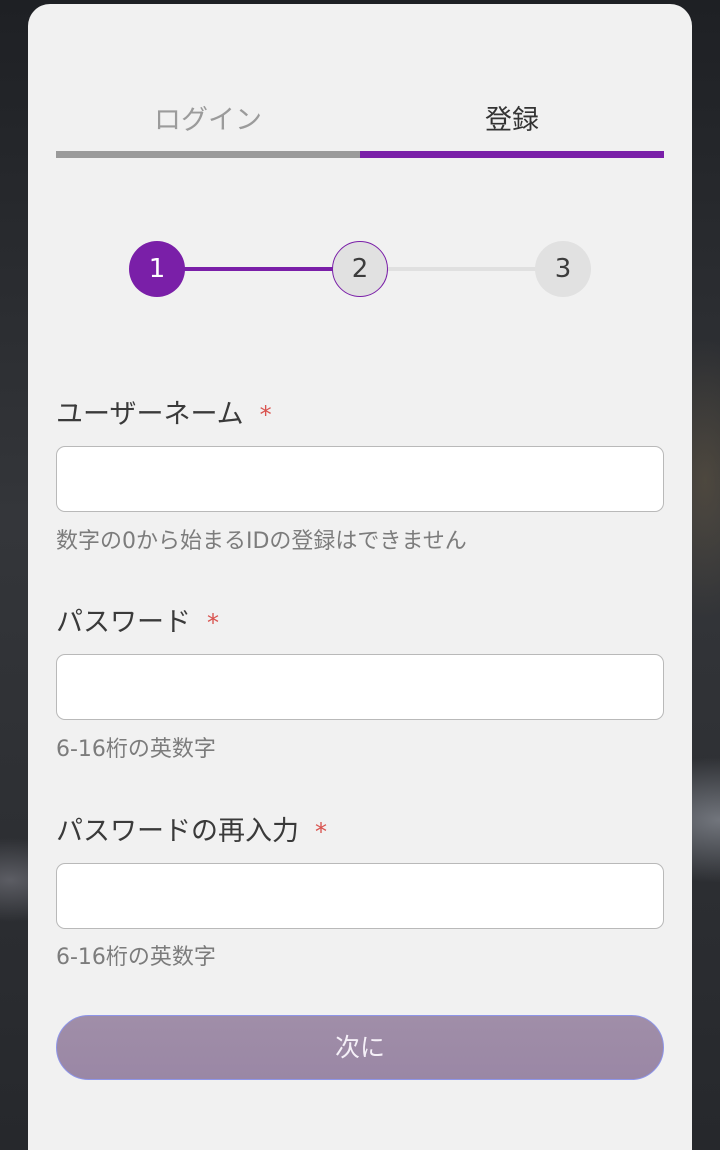  I want to click on password-confirm-label: パスワードの再入力 *, so click(191, 828).